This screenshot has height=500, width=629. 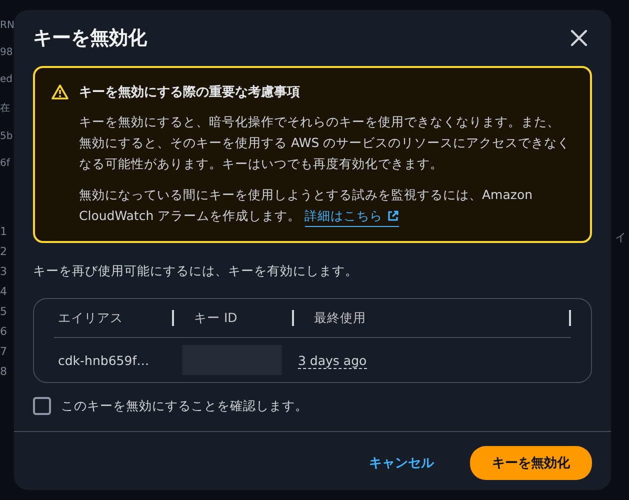 What do you see at coordinates (620, 238) in the screenshot?
I see `background-text: イ` at bounding box center [620, 238].